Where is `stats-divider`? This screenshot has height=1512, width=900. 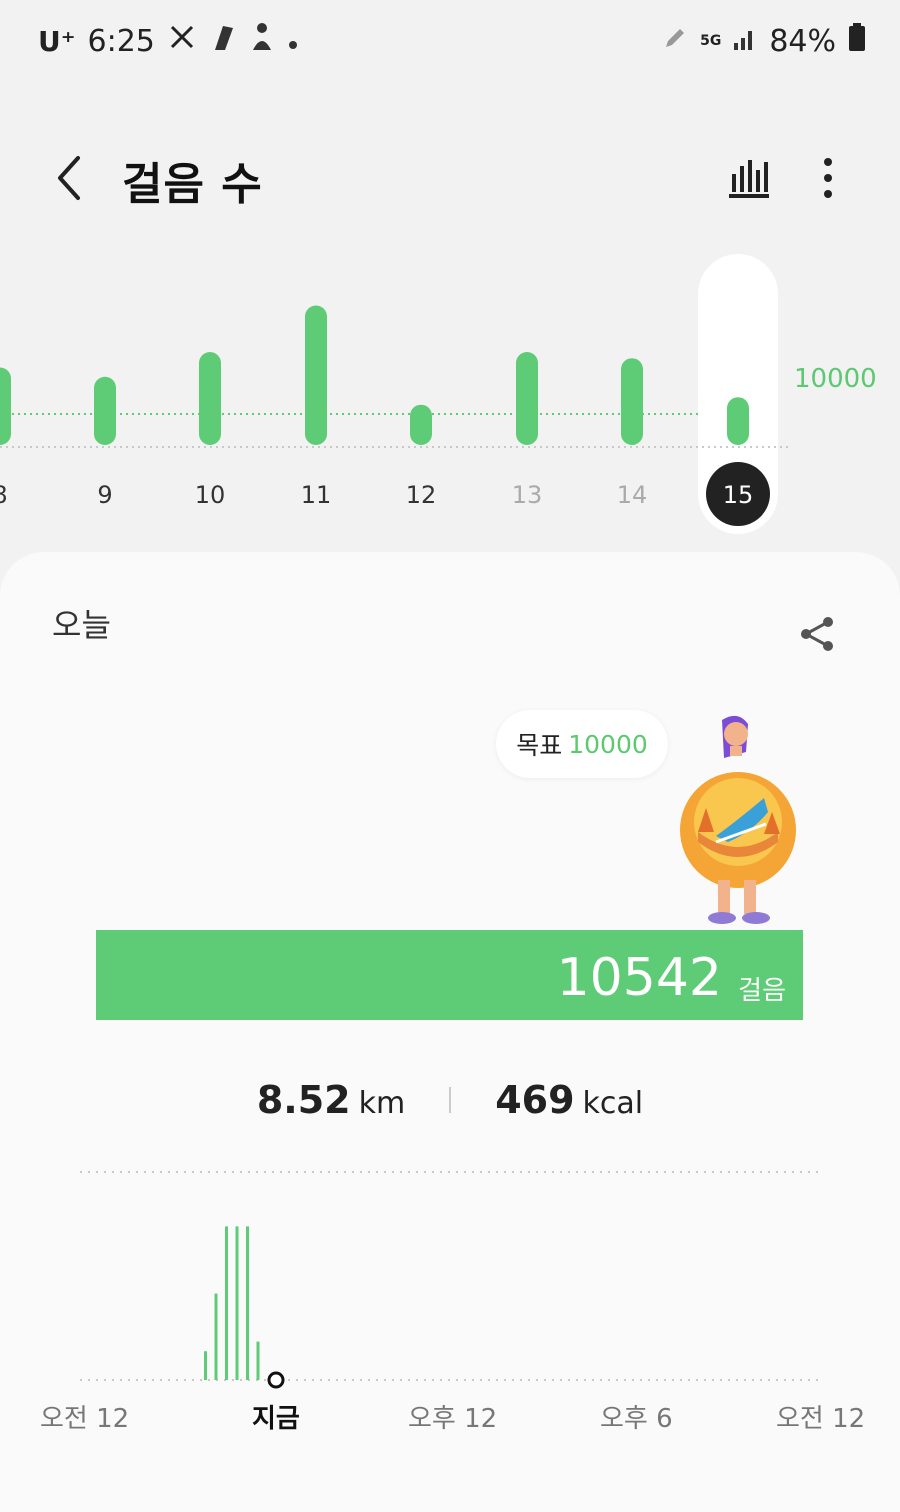 stats-divider is located at coordinates (450, 1100).